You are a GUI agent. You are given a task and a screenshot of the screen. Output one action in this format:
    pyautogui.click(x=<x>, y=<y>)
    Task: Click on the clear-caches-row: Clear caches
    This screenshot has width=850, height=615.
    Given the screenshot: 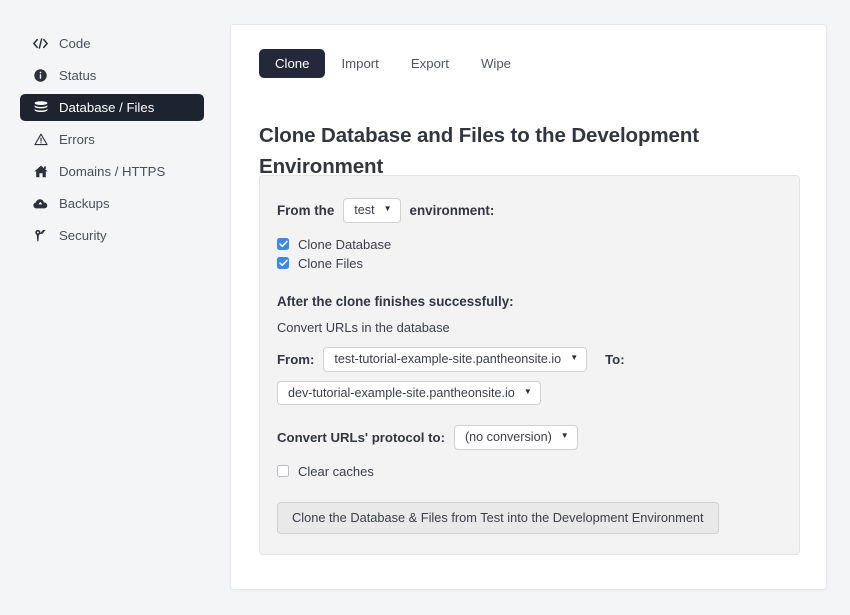 What is the action you would take?
    pyautogui.click(x=529, y=471)
    